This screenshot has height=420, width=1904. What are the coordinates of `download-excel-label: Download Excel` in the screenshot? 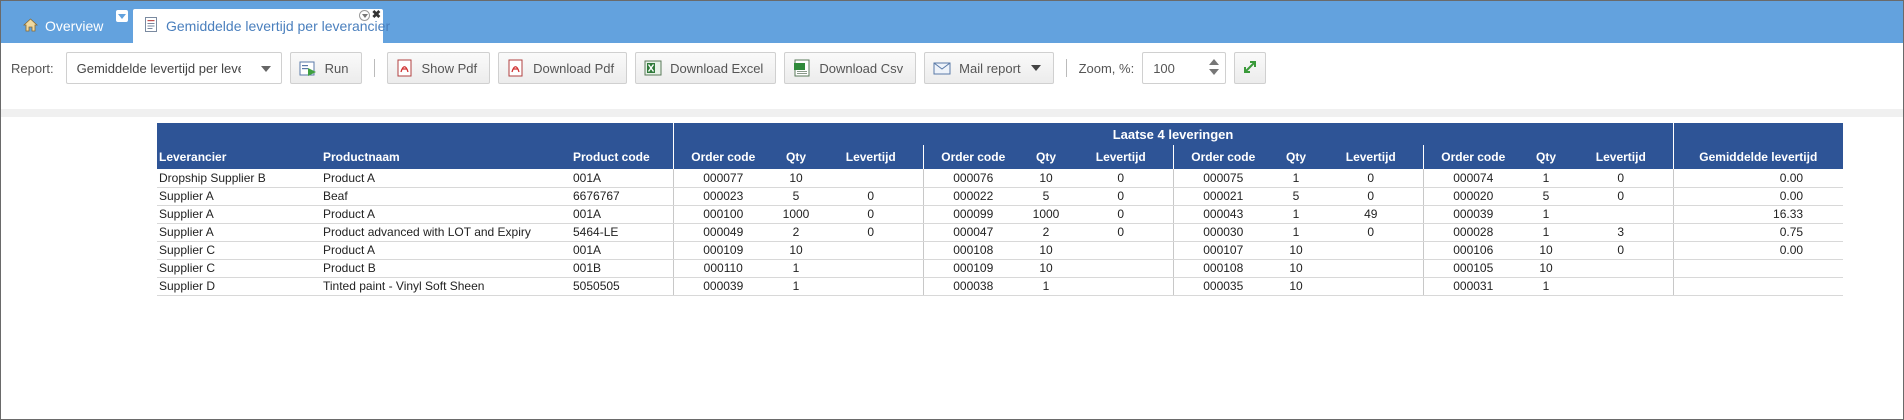 It's located at (717, 68).